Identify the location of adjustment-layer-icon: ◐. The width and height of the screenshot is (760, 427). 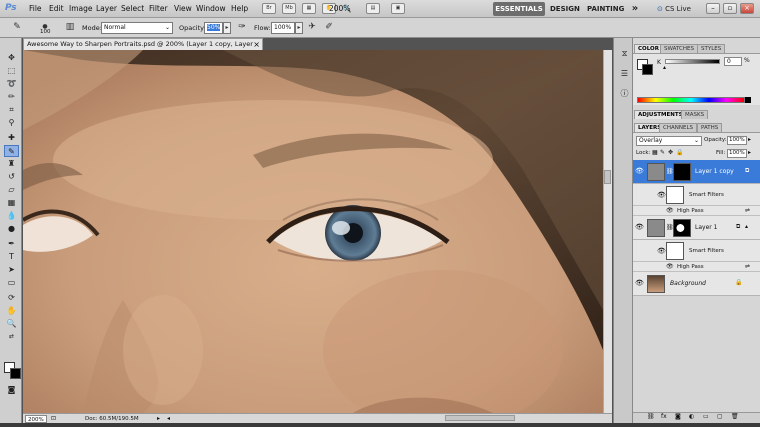
(691, 416).